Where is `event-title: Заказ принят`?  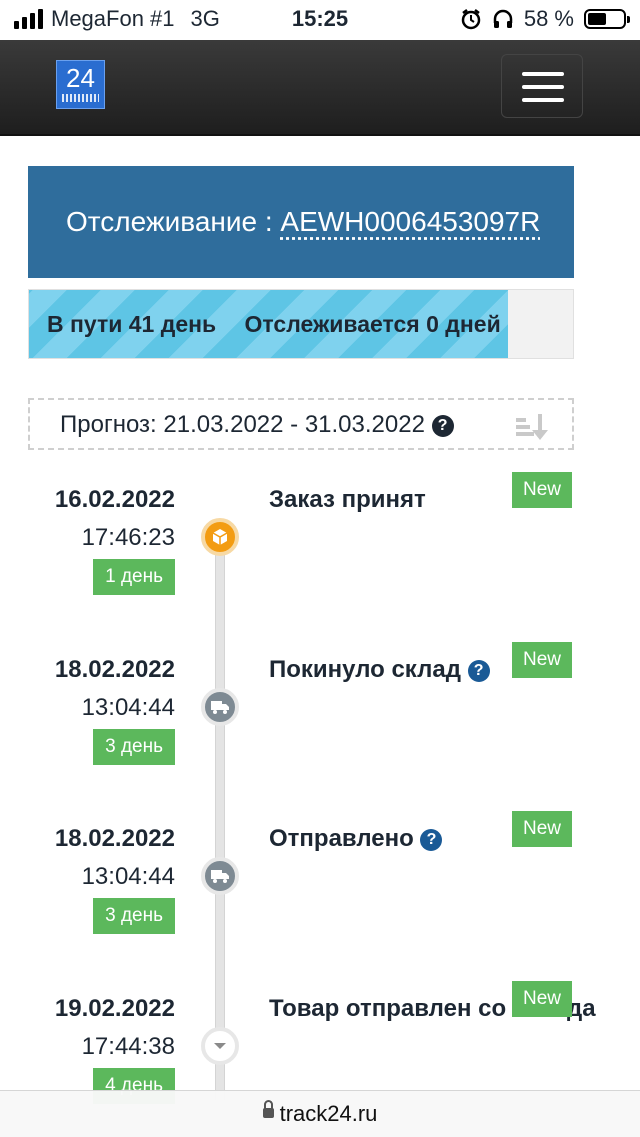 event-title: Заказ принят is located at coordinates (347, 500).